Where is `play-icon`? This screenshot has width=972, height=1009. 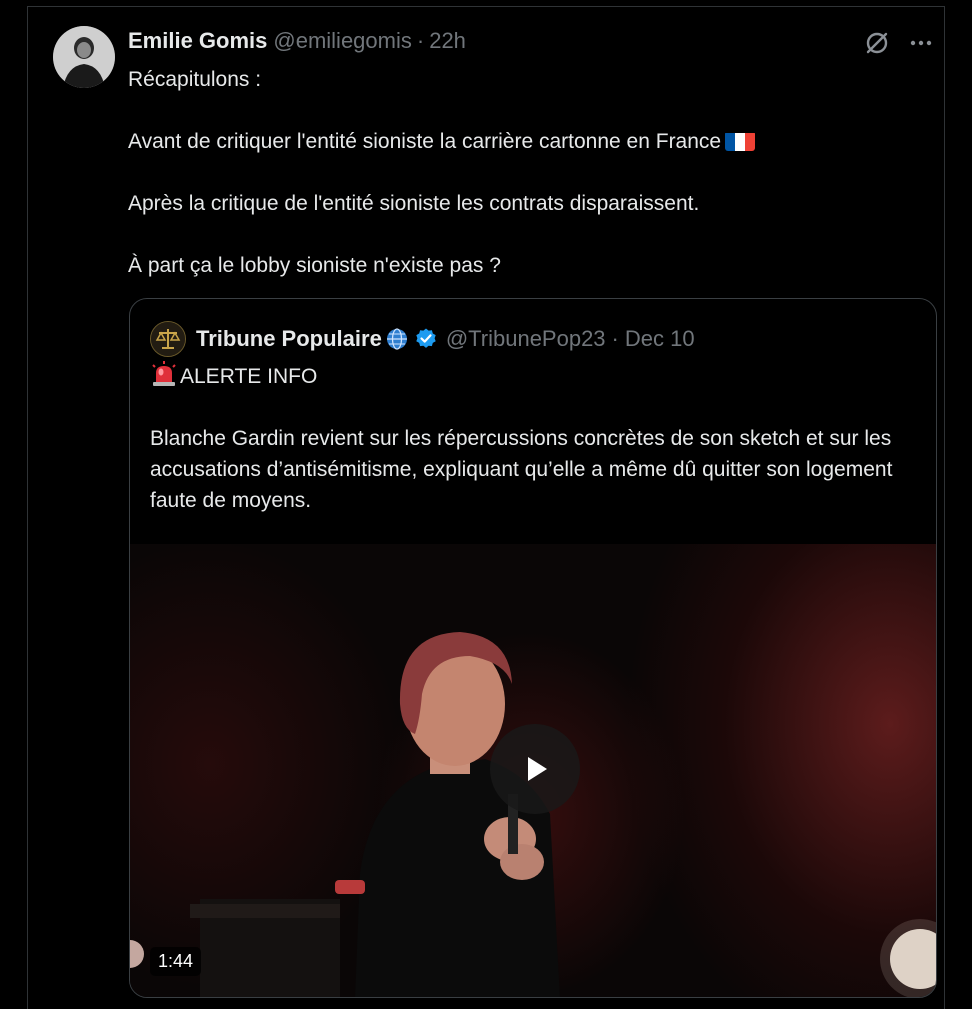 play-icon is located at coordinates (537, 769).